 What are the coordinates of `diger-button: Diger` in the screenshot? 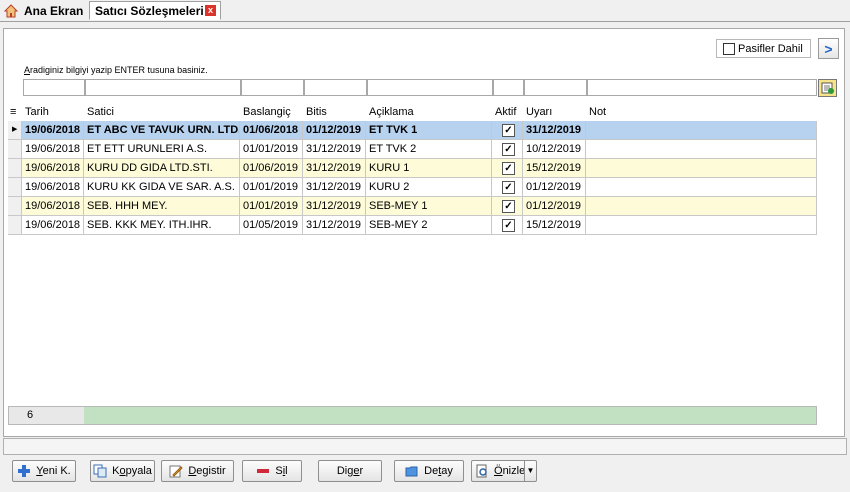 It's located at (350, 471).